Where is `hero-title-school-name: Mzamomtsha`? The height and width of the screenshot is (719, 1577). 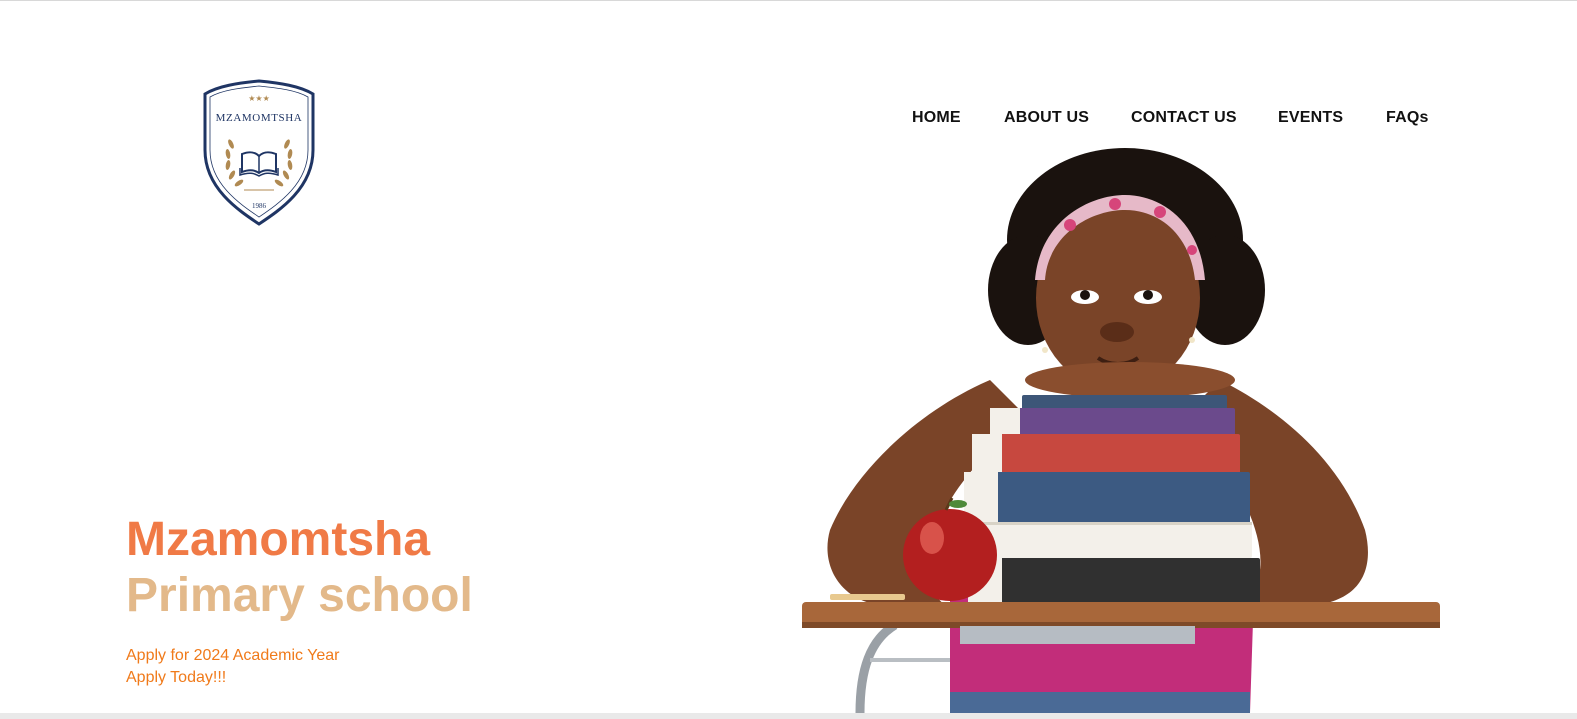 hero-title-school-name: Mzamomtsha is located at coordinates (278, 539).